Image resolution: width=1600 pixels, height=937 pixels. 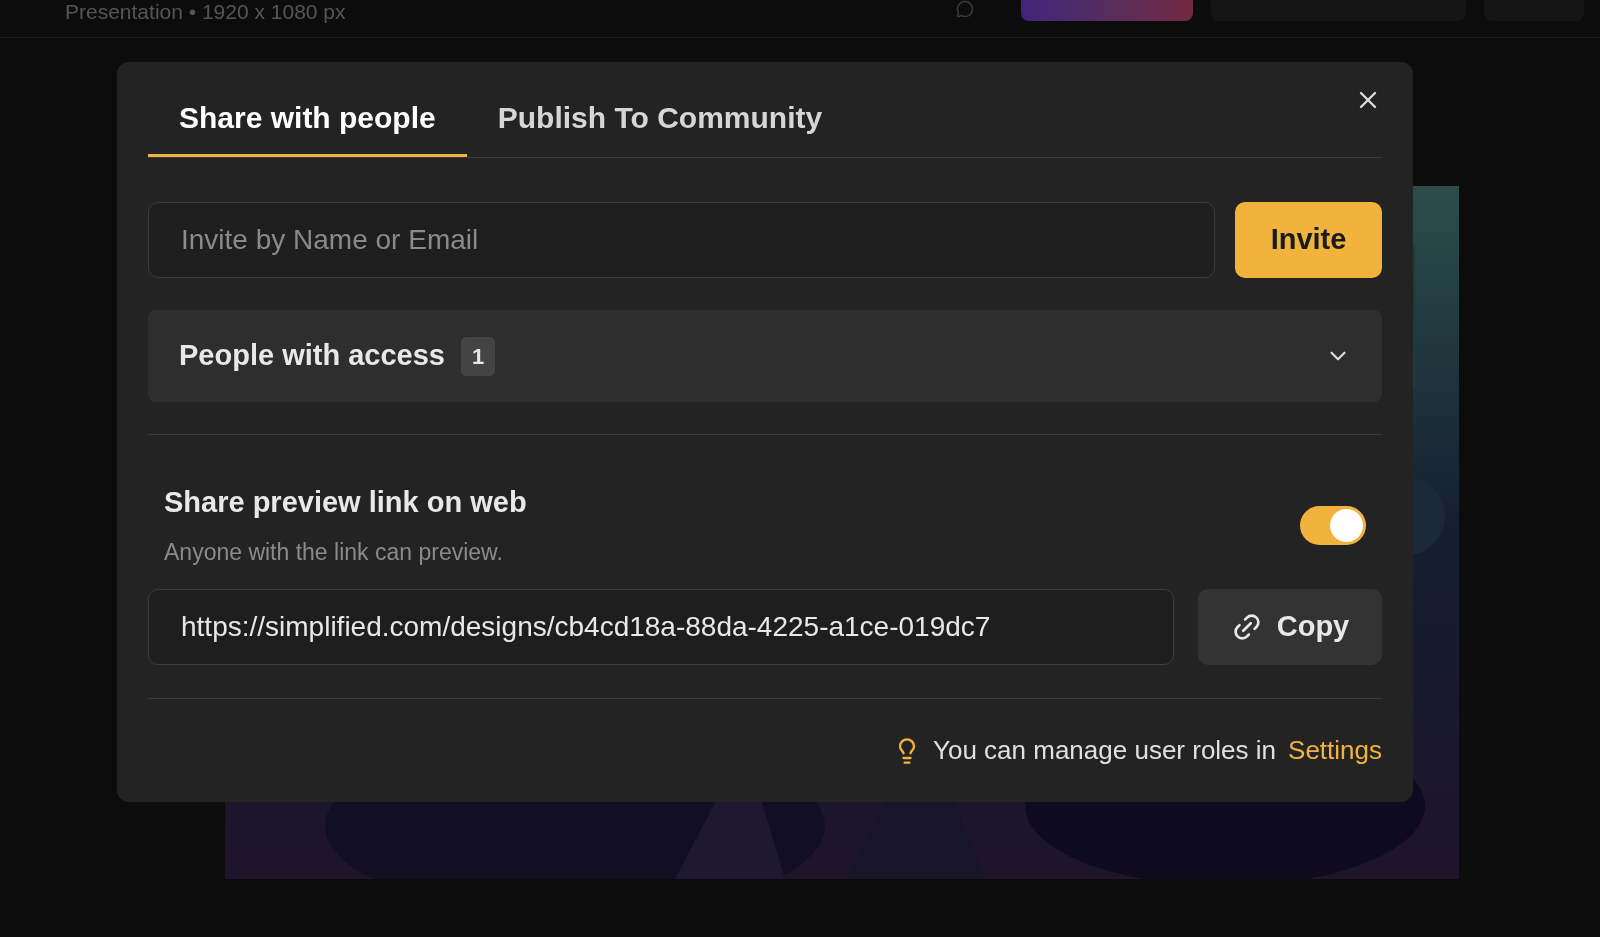 I want to click on footer-text: You can manage user roles in, so click(x=1105, y=750).